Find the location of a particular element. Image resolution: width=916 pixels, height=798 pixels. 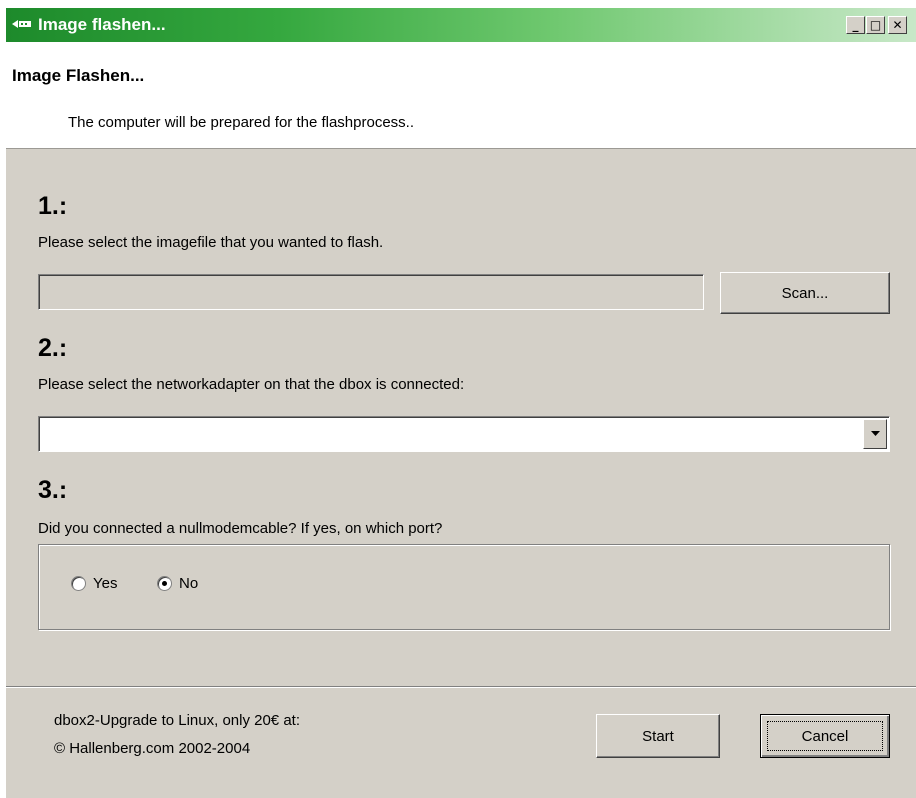

radio-yes-label: Yes is located at coordinates (105, 583).